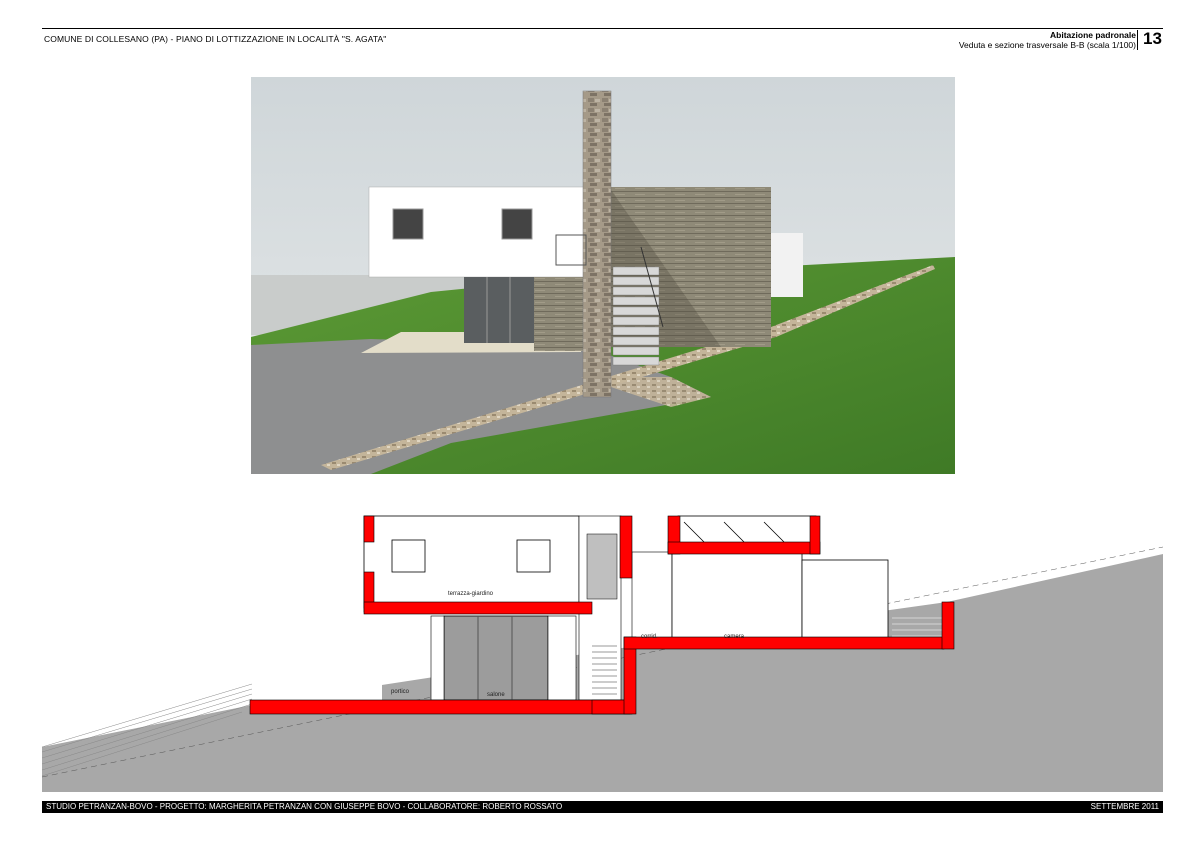  Describe the element at coordinates (1137, 40) in the screenshot. I see `header-separator` at that location.